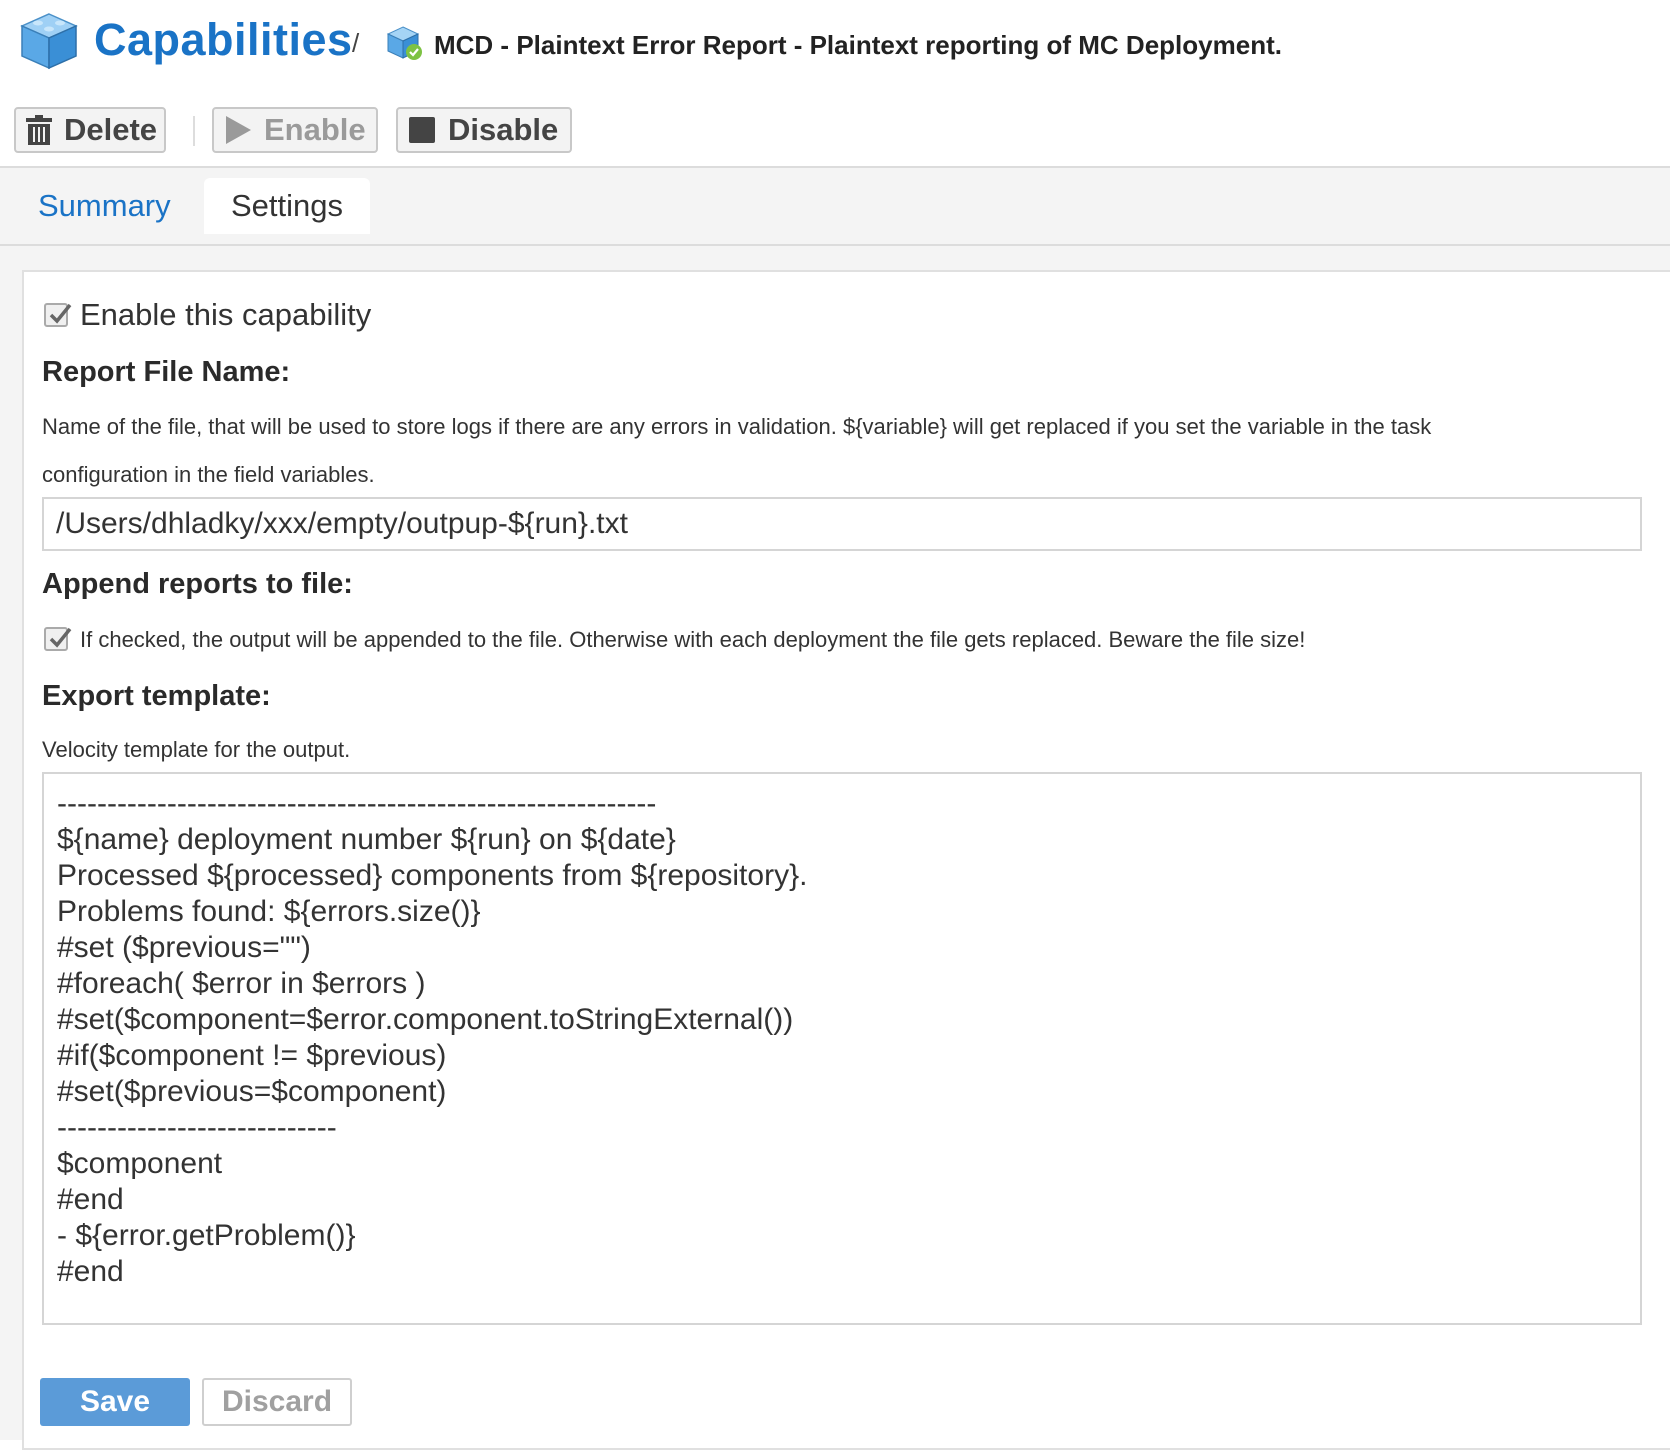 This screenshot has width=1670, height=1450. I want to click on disable-button: Disable, so click(484, 130).